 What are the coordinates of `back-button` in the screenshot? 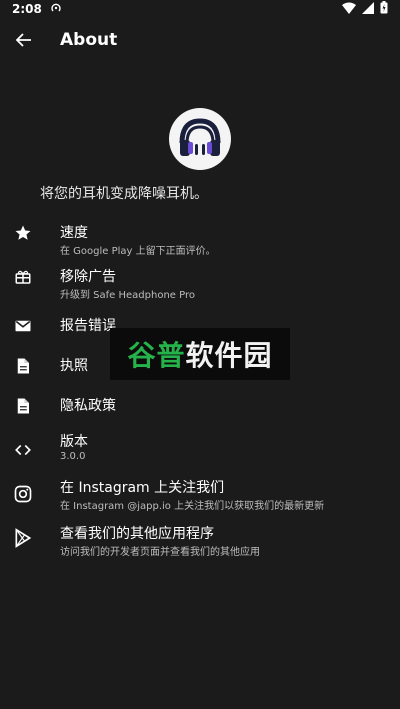 It's located at (24, 42).